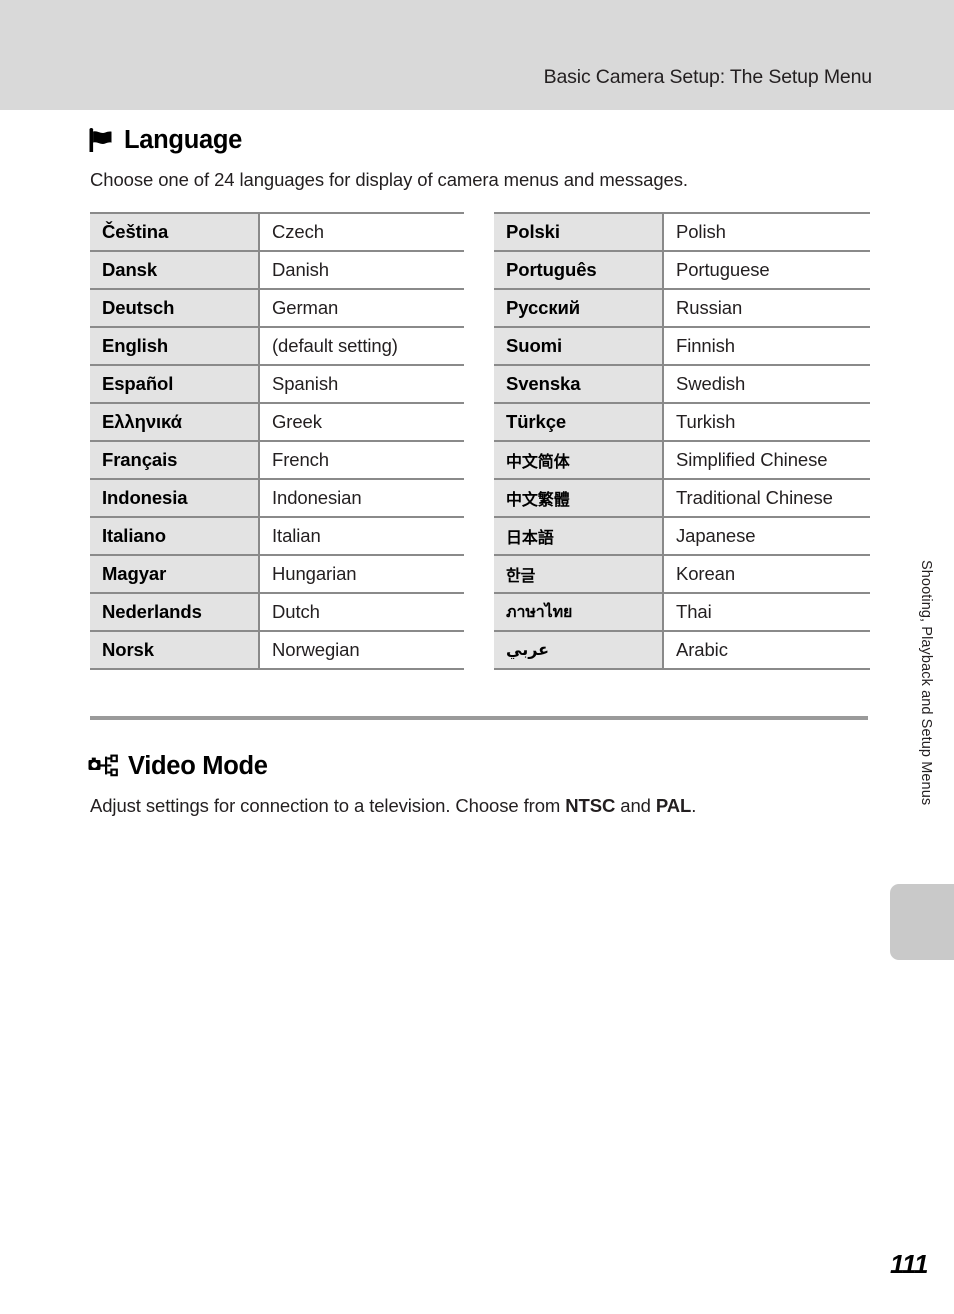 This screenshot has height=1314, width=954. What do you see at coordinates (766, 421) in the screenshot?
I see `language-english-name: Turkish` at bounding box center [766, 421].